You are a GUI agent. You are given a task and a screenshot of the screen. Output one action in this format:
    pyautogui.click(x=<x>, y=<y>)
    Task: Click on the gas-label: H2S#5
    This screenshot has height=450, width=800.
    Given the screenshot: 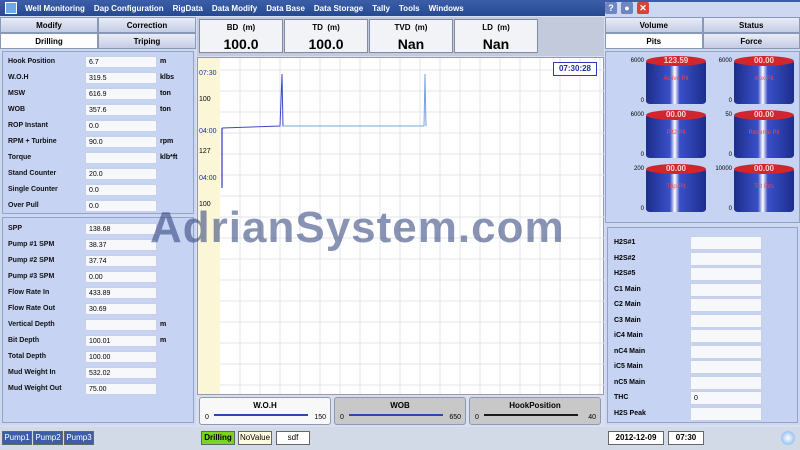 What is the action you would take?
    pyautogui.click(x=625, y=273)
    